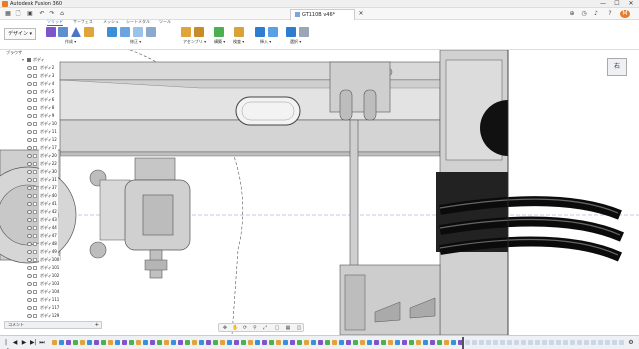  I want to click on minimize-button: —, so click(603, 4).